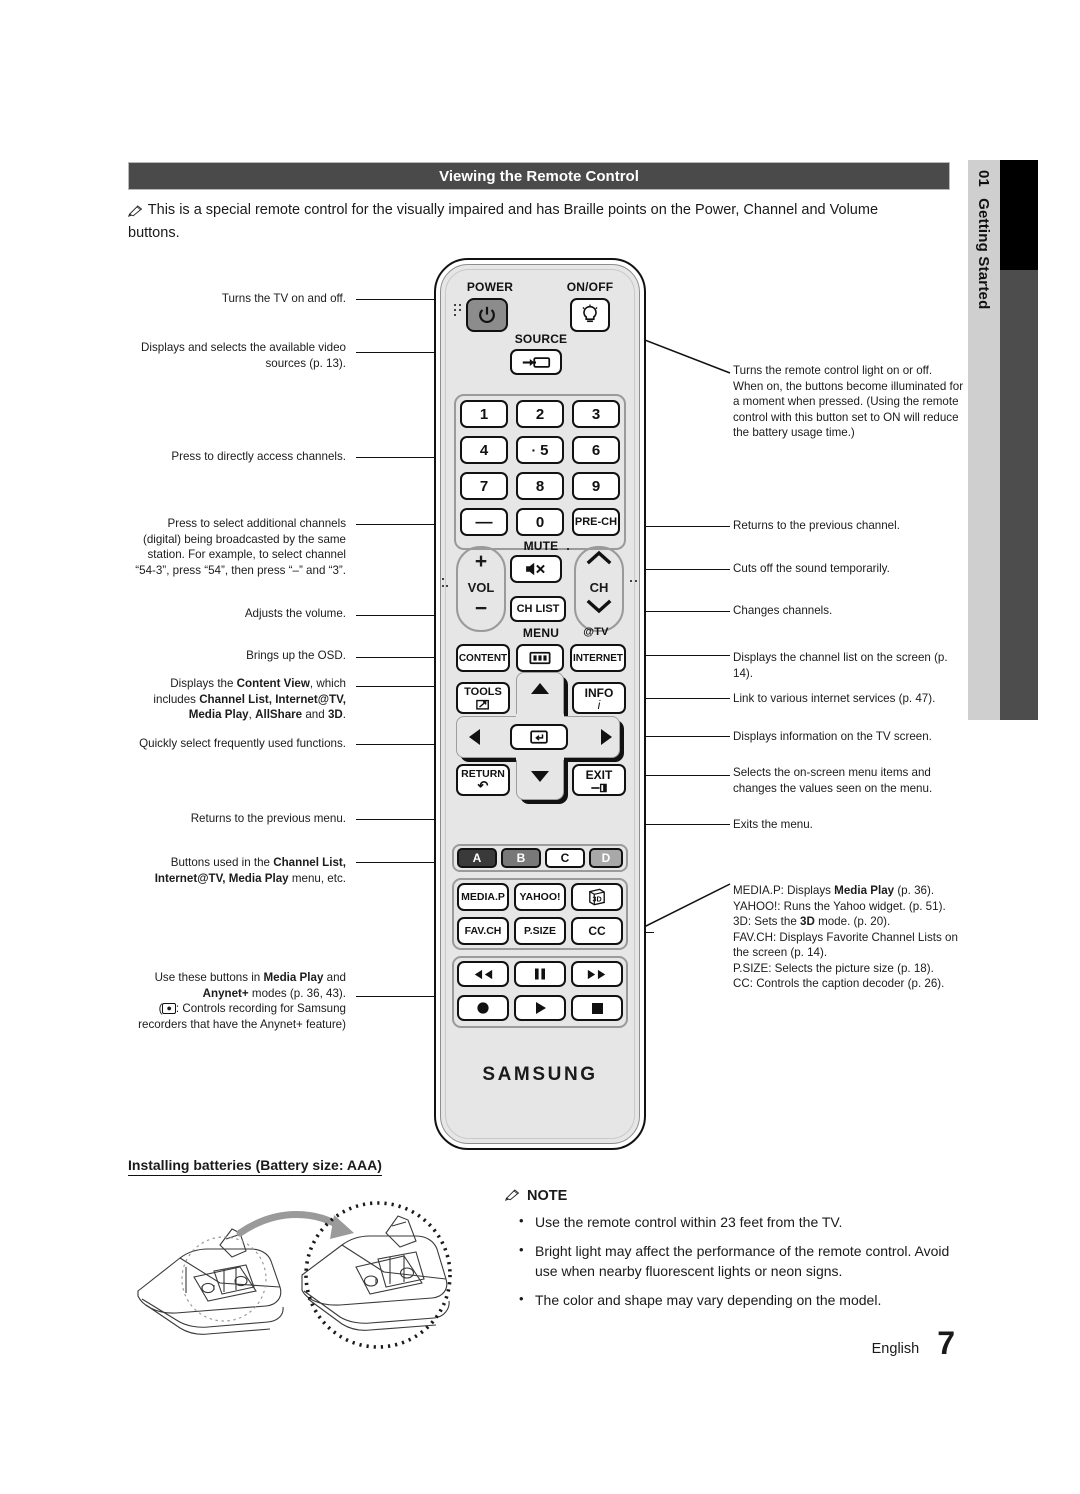 The image size is (1080, 1494). What do you see at coordinates (590, 315) in the screenshot?
I see `light-onoff-button` at bounding box center [590, 315].